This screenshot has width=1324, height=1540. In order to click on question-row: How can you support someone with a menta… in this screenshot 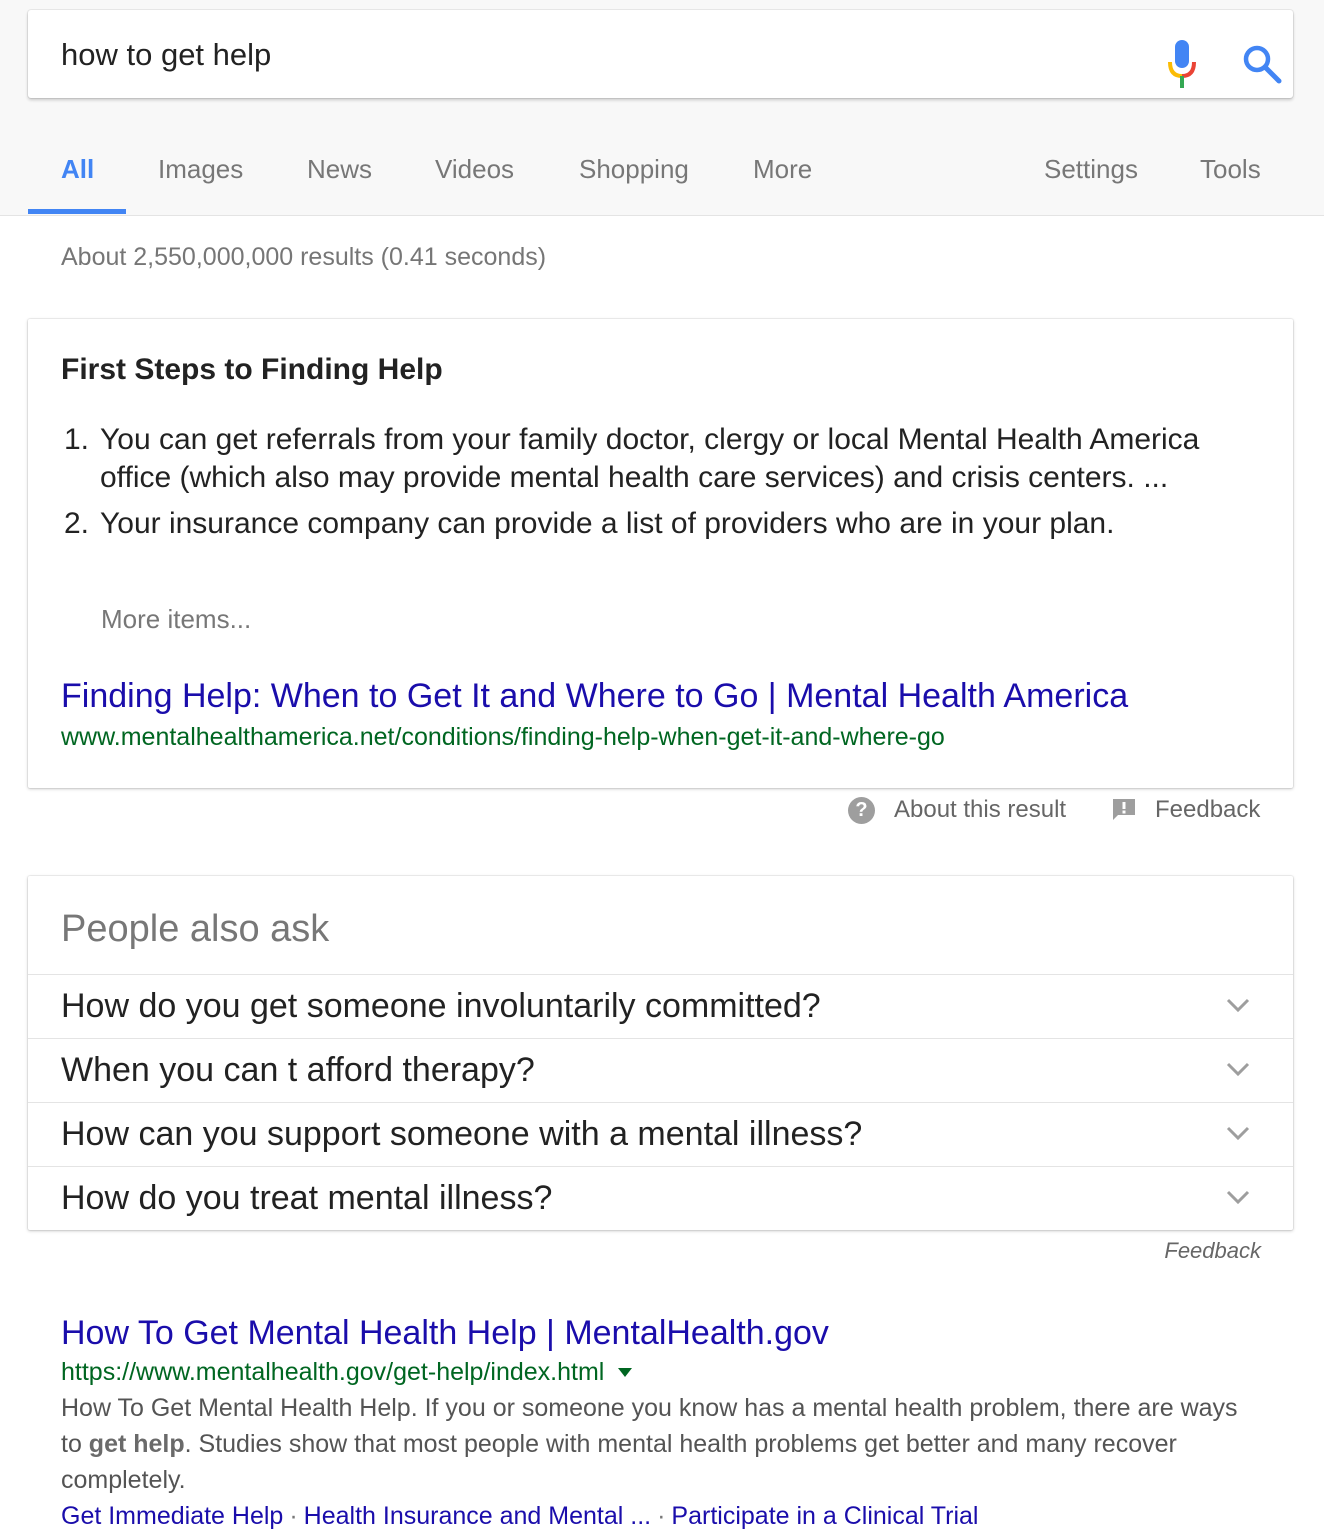, I will do `click(660, 1134)`.